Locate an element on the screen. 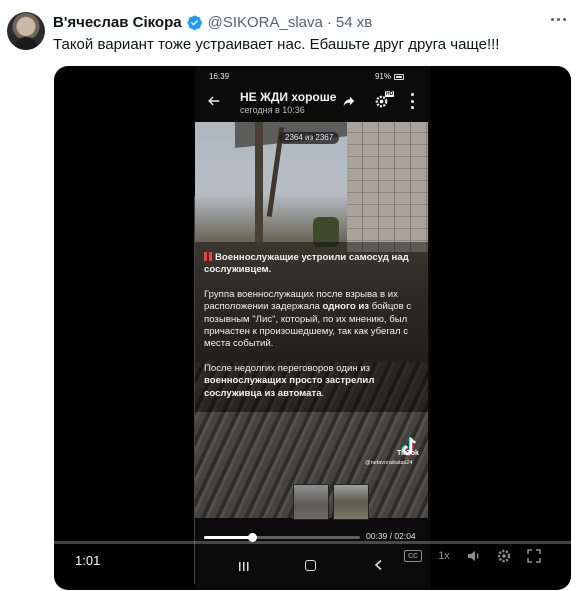 The image size is (579, 591). author-name: В'ячеслав Сікора is located at coordinates (117, 22).